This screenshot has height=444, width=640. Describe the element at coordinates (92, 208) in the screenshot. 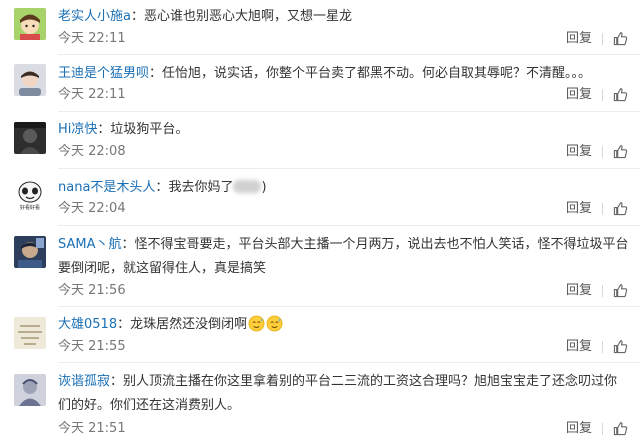

I see `comment-time: 今天 22:04` at that location.